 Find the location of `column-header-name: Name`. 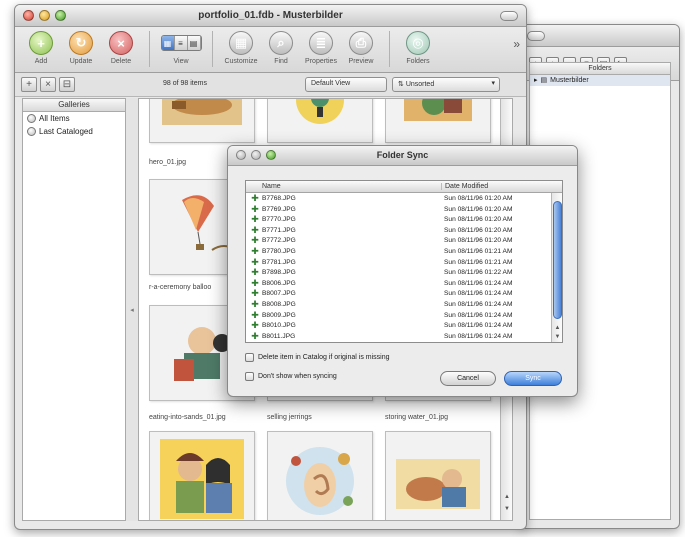

column-header-name: Name is located at coordinates (271, 186).